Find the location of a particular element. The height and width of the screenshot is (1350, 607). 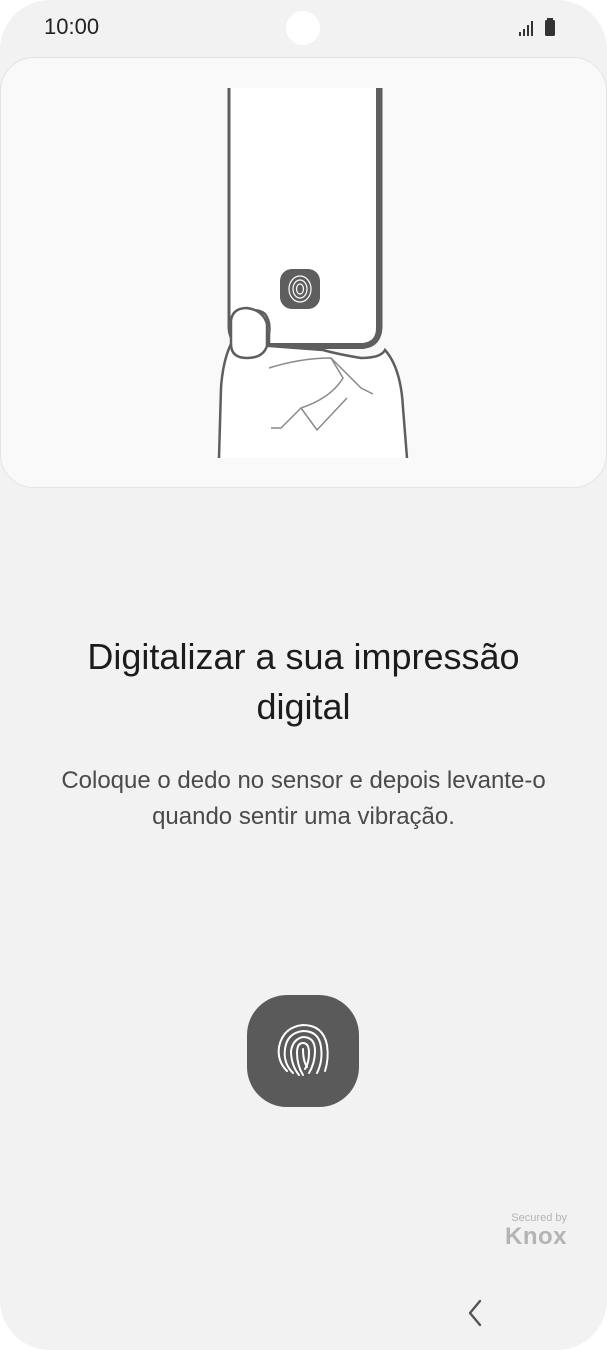

navigation-bar is located at coordinates (303, 1313).